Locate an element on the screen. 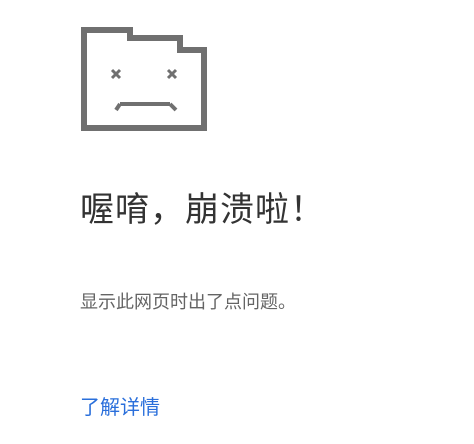 The width and height of the screenshot is (474, 444). learn-more-link: 了解详情 is located at coordinates (120, 407).